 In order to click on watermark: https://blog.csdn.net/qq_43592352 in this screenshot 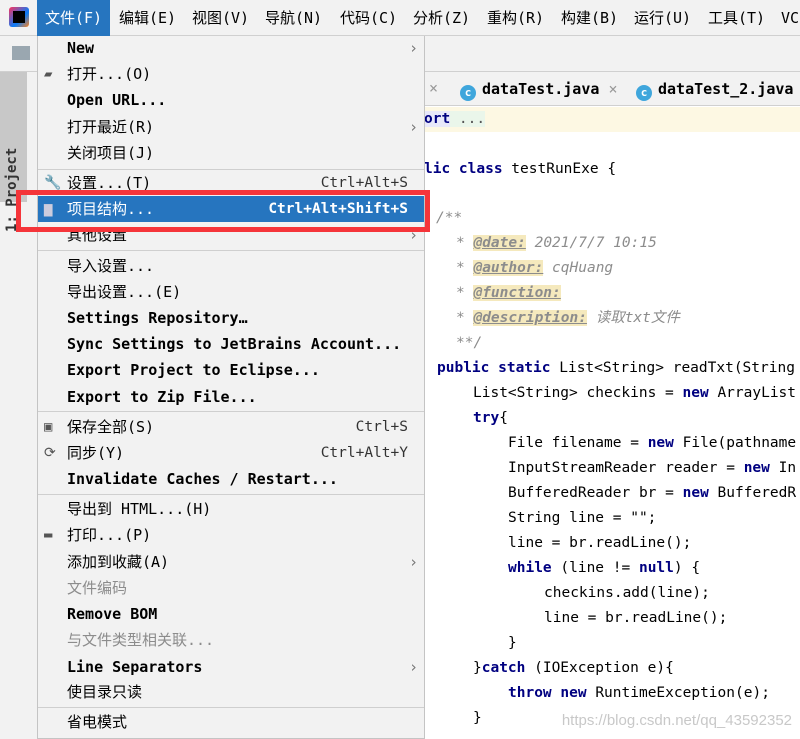, I will do `click(676, 720)`.